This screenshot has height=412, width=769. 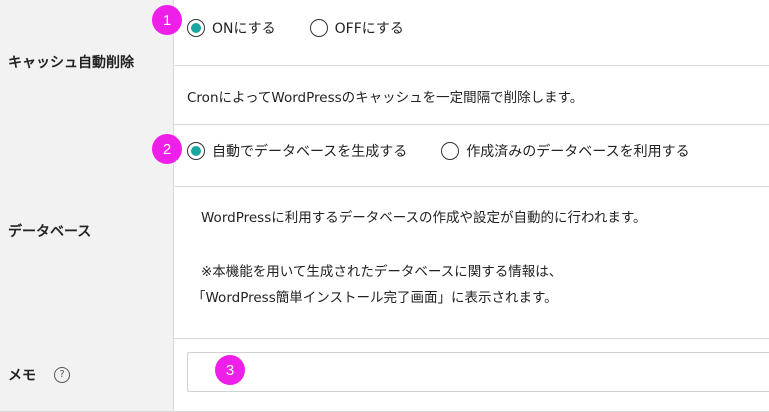 I want to click on cache-off-label: OFFにする, so click(x=369, y=29).